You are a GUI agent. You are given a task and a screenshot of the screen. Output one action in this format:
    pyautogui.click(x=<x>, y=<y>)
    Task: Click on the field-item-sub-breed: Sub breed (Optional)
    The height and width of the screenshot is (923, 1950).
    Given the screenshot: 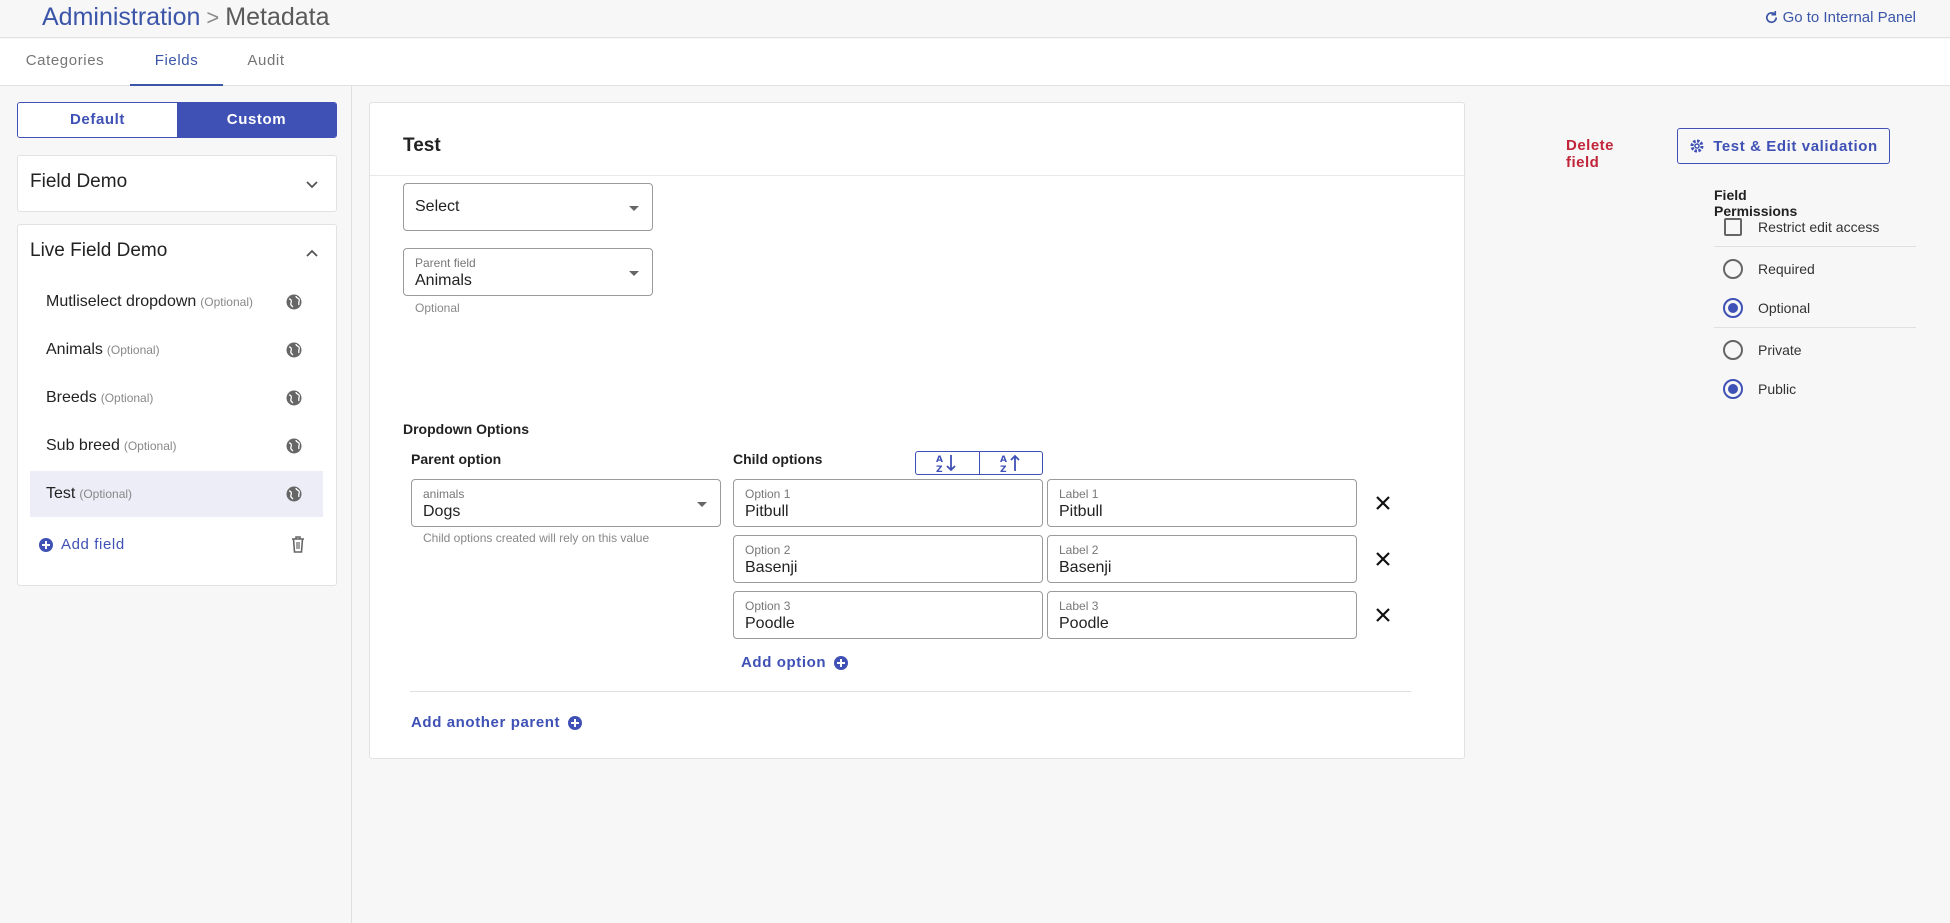 What is the action you would take?
    pyautogui.click(x=176, y=446)
    